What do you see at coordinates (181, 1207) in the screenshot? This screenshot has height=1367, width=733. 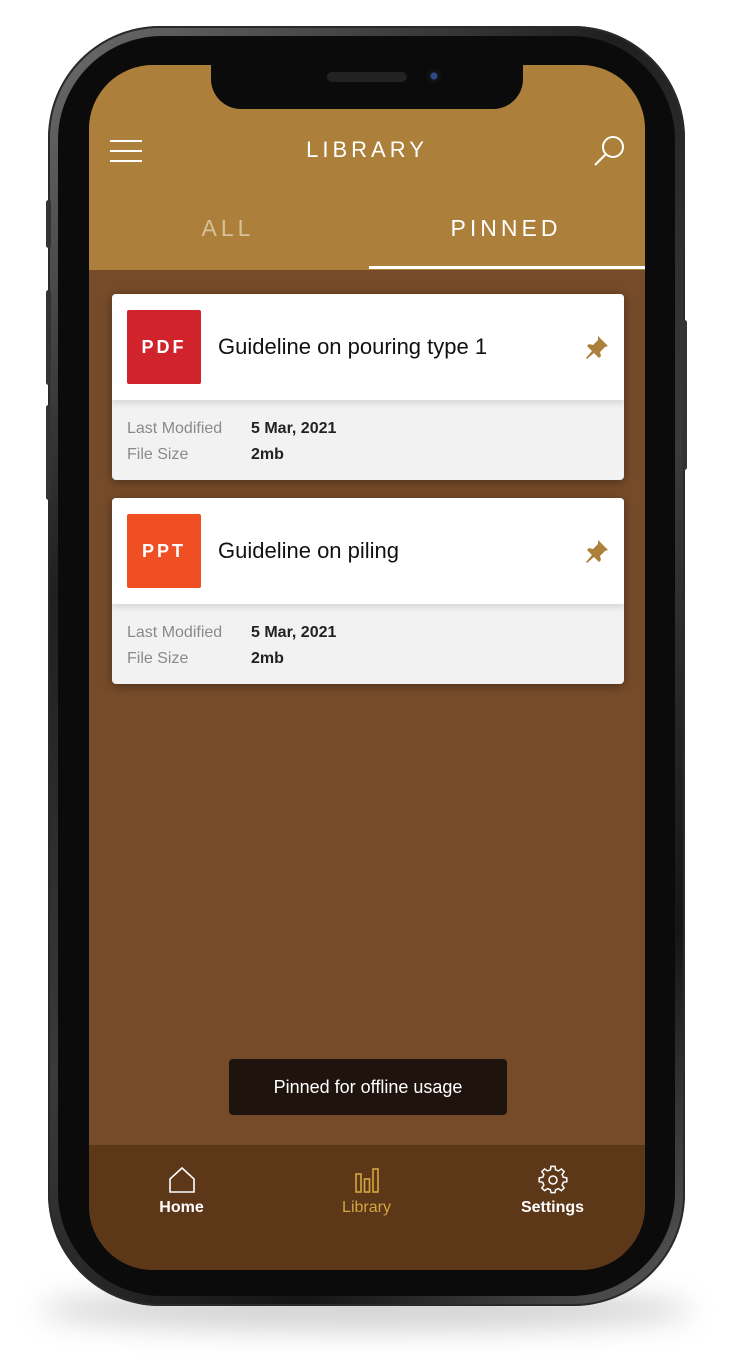 I see `nav-home-label: Home` at bounding box center [181, 1207].